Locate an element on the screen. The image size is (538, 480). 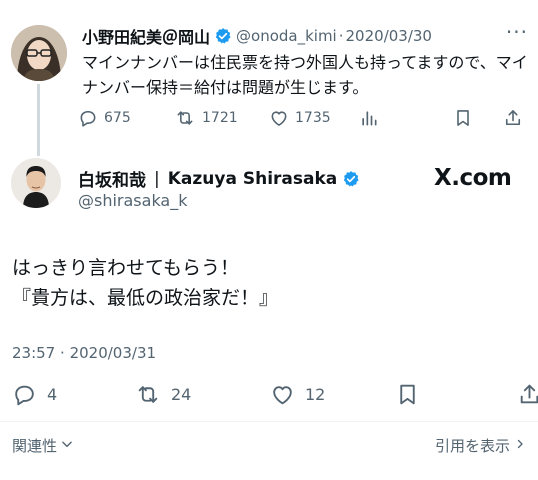
main-bookmark-button is located at coordinates (456, 394).